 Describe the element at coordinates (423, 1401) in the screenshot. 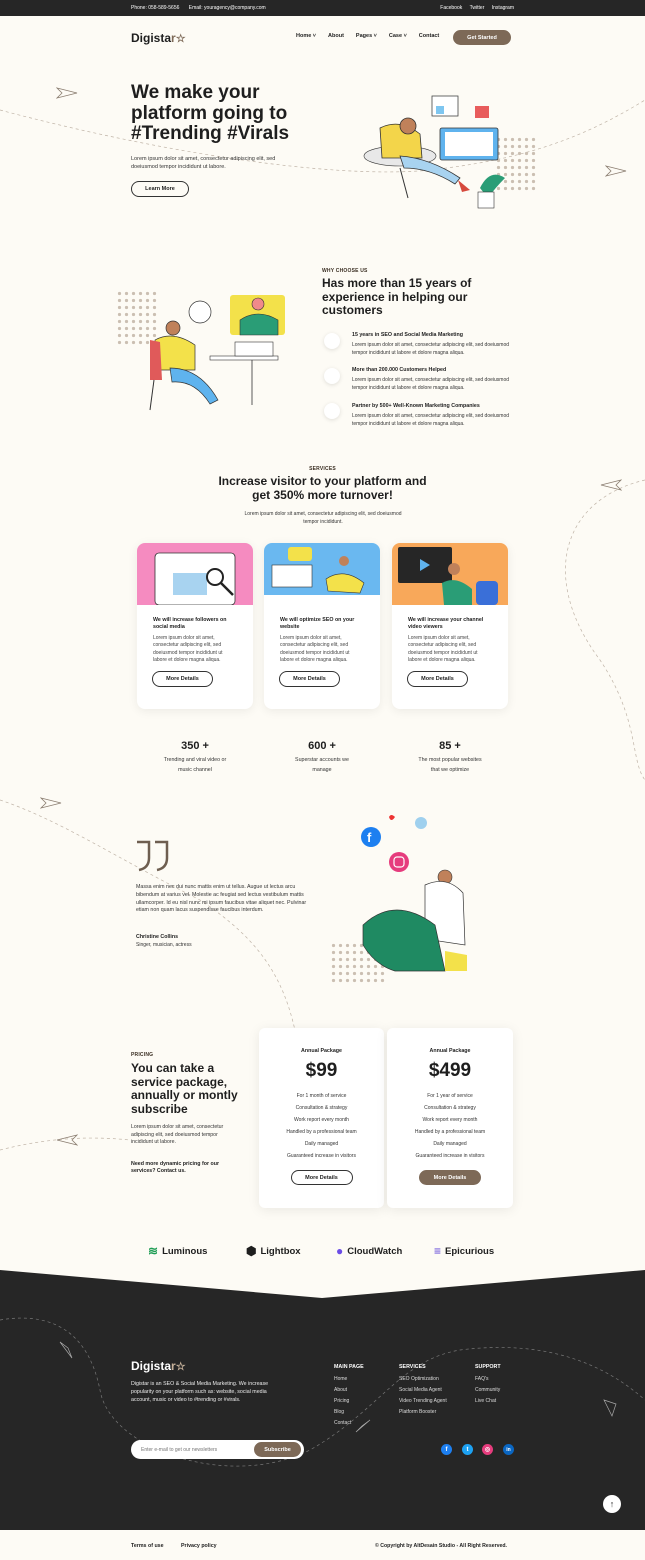

I see `footer-link: Video Trending Agent` at that location.